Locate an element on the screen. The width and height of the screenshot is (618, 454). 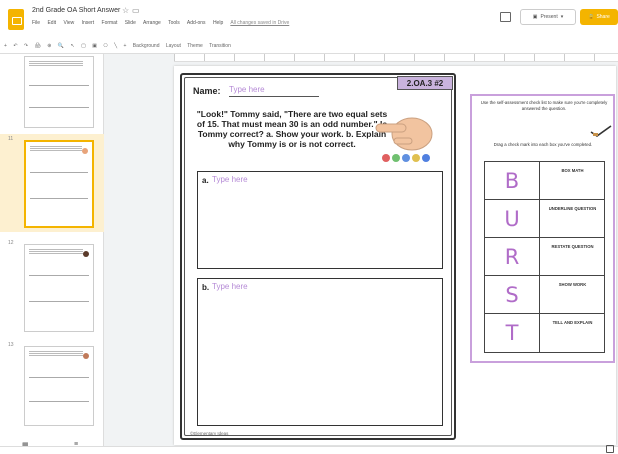
answer-a-input: Type here is located at coordinates (230, 179).